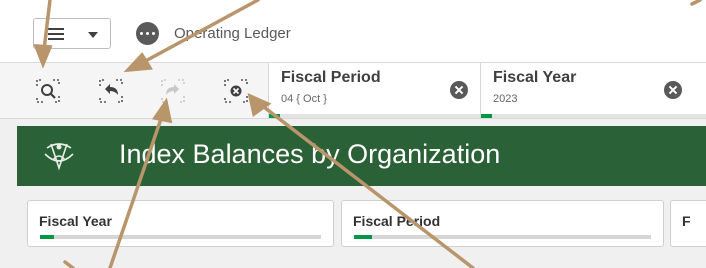 This screenshot has width=706, height=268. Describe the element at coordinates (397, 221) in the screenshot. I see `filter-label: Fiscal Period` at that location.